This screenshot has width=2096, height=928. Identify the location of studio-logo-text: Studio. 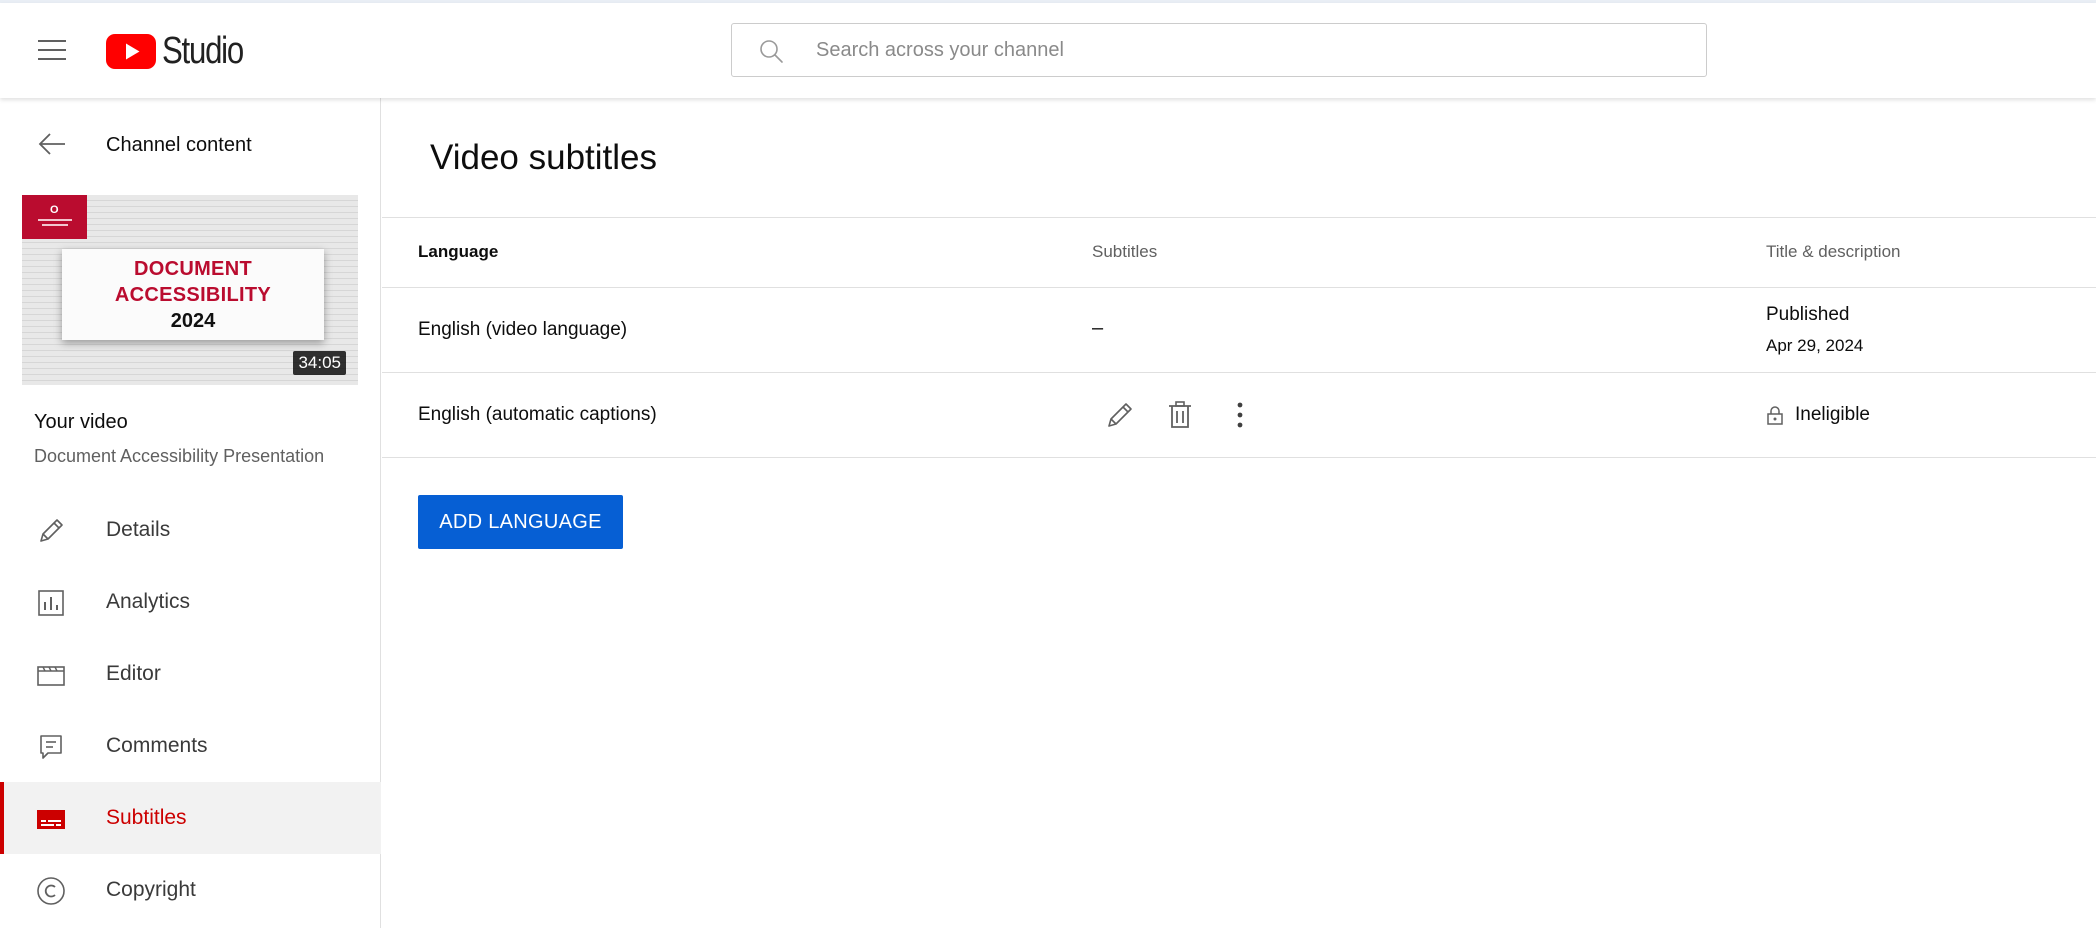
(203, 50).